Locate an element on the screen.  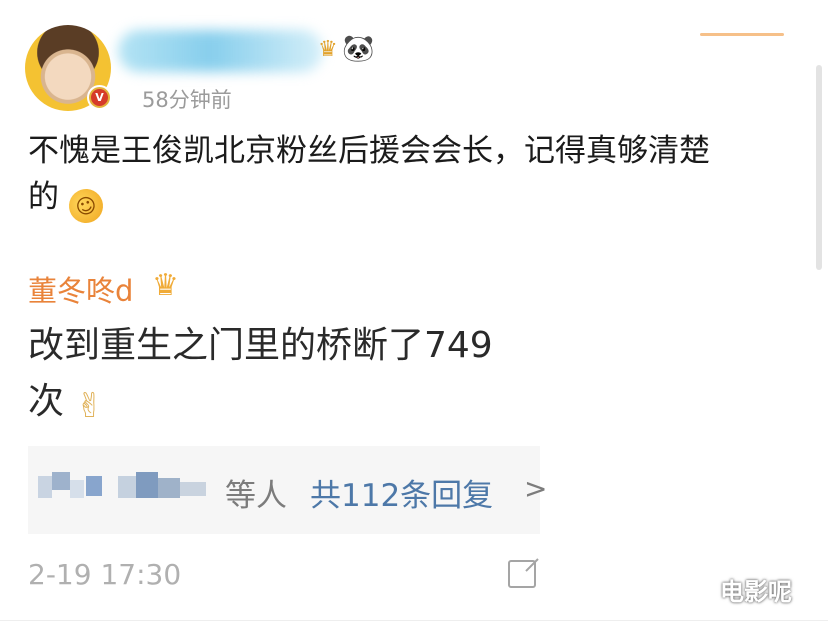
crown-badge-icon: ♛ is located at coordinates (165, 285).